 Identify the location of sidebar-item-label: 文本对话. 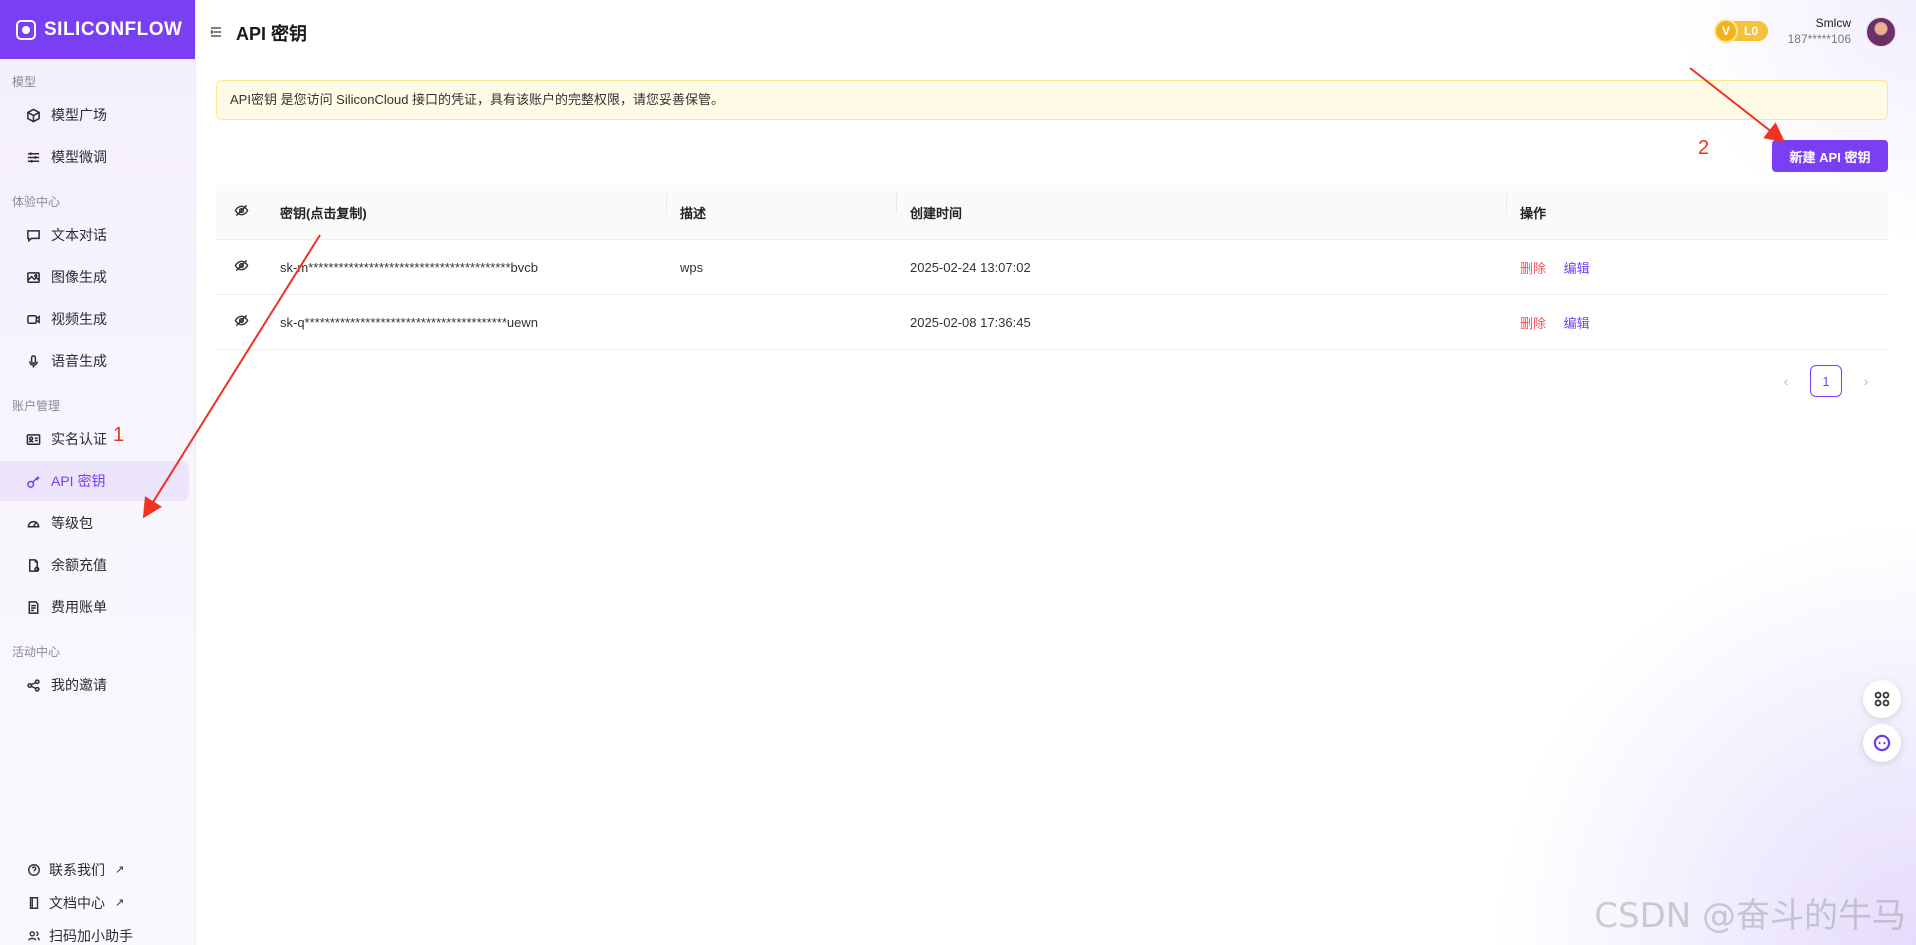
(79, 235).